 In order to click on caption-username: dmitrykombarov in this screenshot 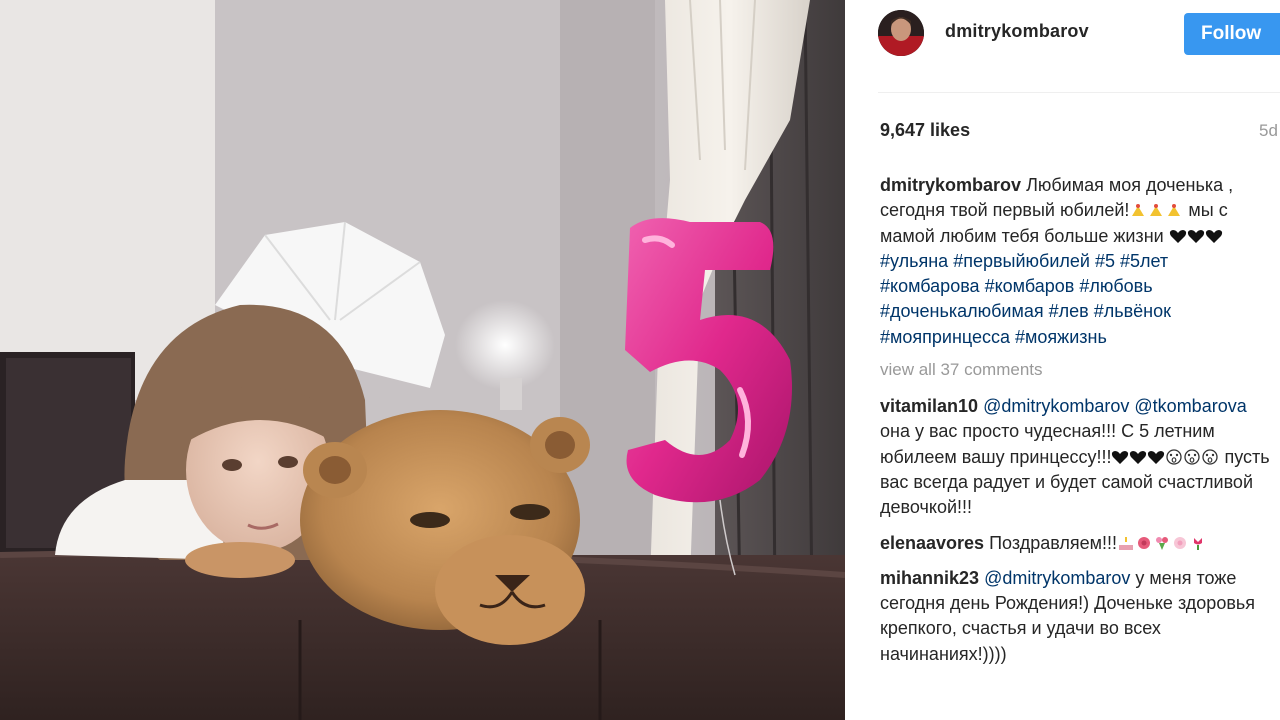, I will do `click(950, 185)`.